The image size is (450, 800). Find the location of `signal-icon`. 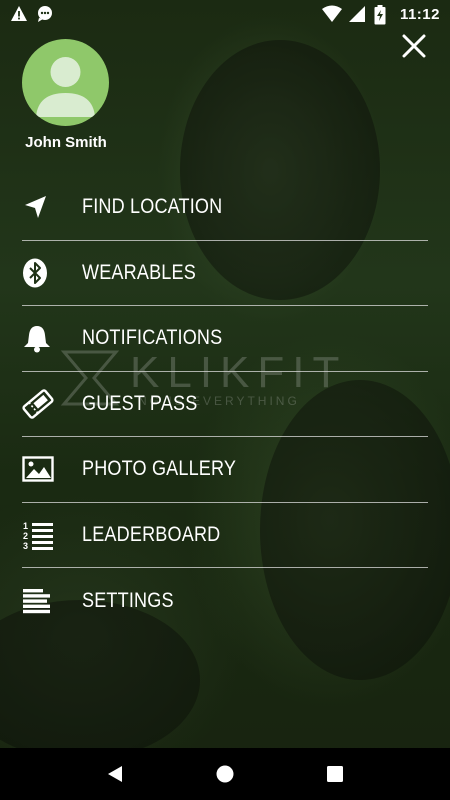

signal-icon is located at coordinates (357, 14).